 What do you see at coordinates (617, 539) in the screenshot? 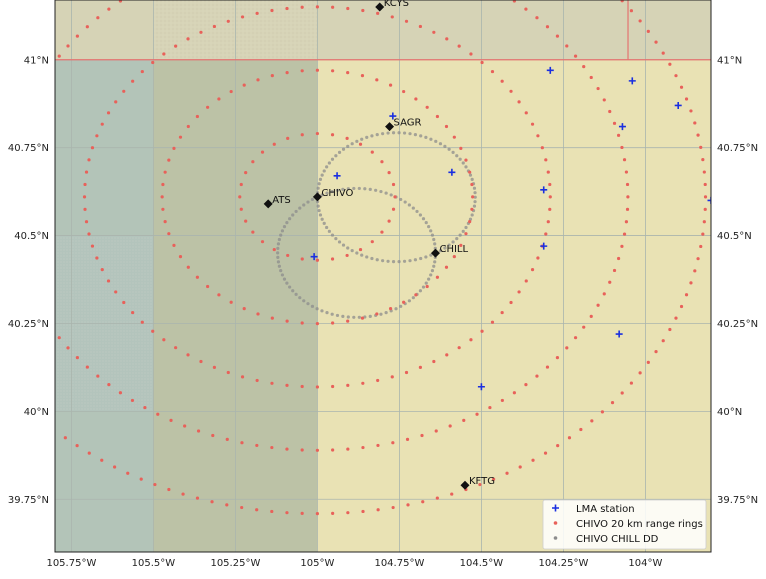
I see `legend-dd-label: CHIVO CHILL DD` at bounding box center [617, 539].